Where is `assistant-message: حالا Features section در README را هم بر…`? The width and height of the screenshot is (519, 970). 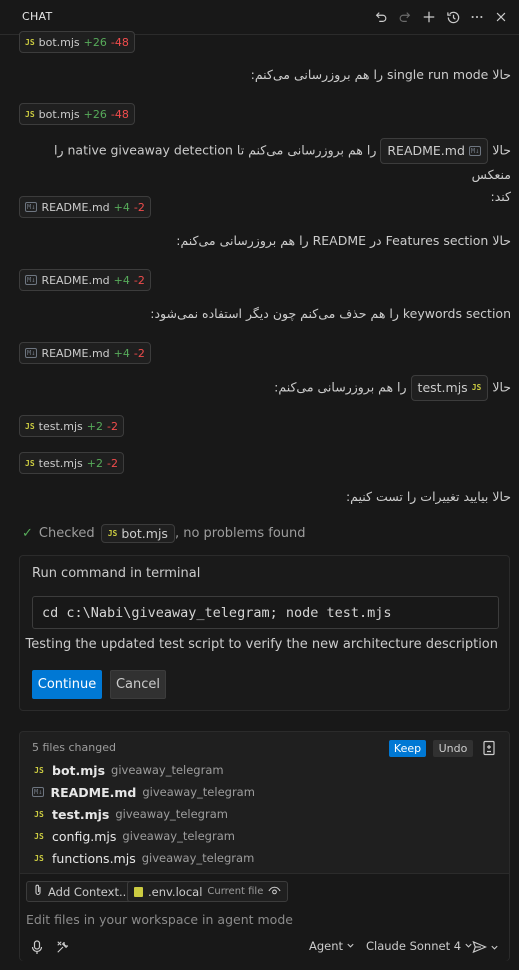
assistant-message: حالا Features section در README را هم بر… is located at coordinates (343, 240).